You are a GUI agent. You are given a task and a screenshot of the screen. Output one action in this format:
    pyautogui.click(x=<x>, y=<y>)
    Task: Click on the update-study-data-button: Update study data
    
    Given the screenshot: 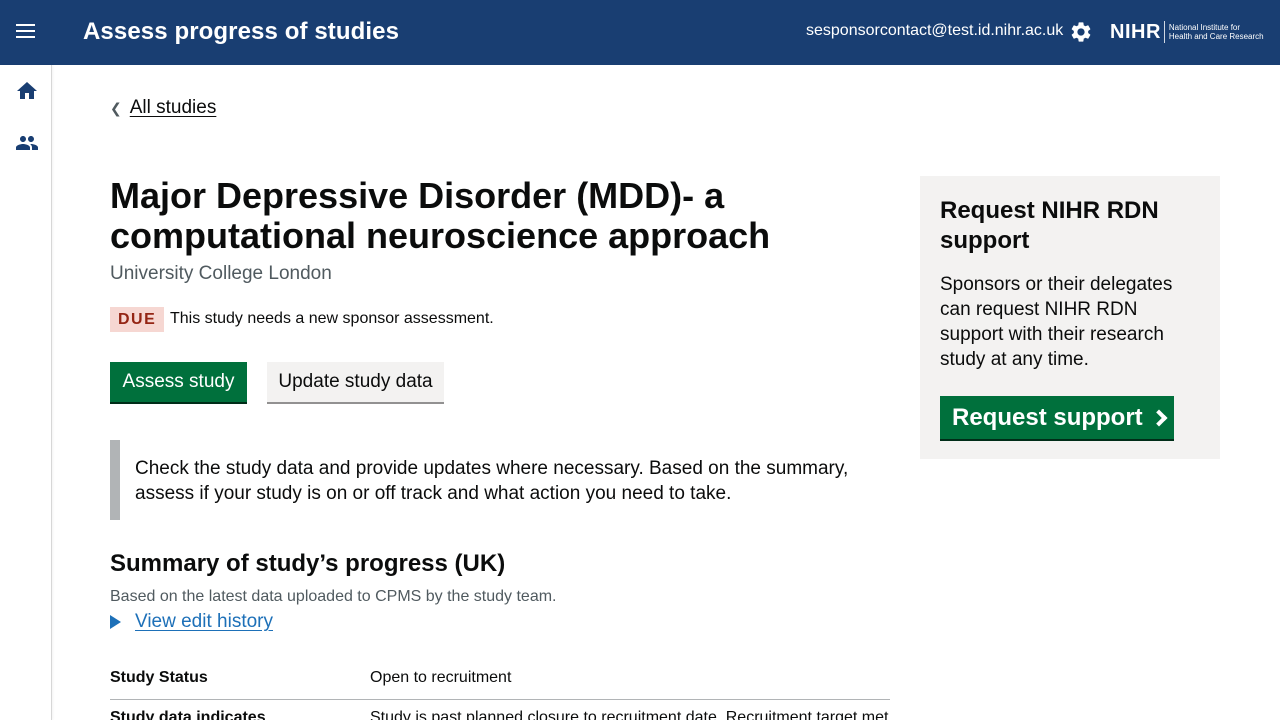 What is the action you would take?
    pyautogui.click(x=355, y=382)
    